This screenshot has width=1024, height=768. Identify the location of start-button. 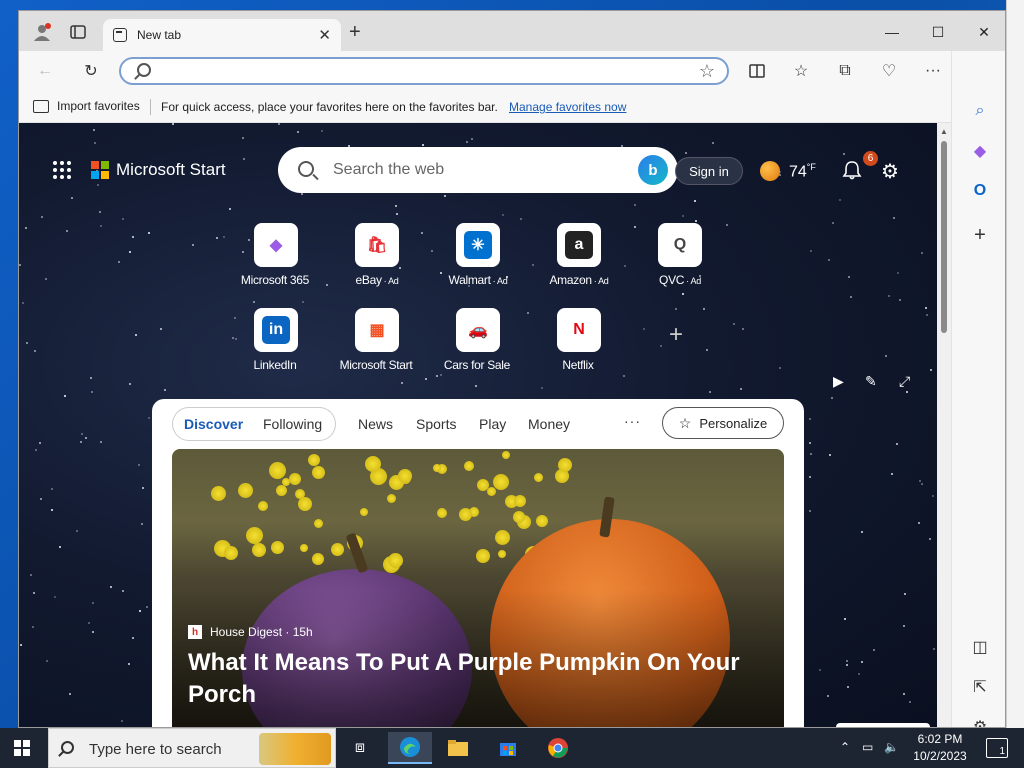
(22, 748).